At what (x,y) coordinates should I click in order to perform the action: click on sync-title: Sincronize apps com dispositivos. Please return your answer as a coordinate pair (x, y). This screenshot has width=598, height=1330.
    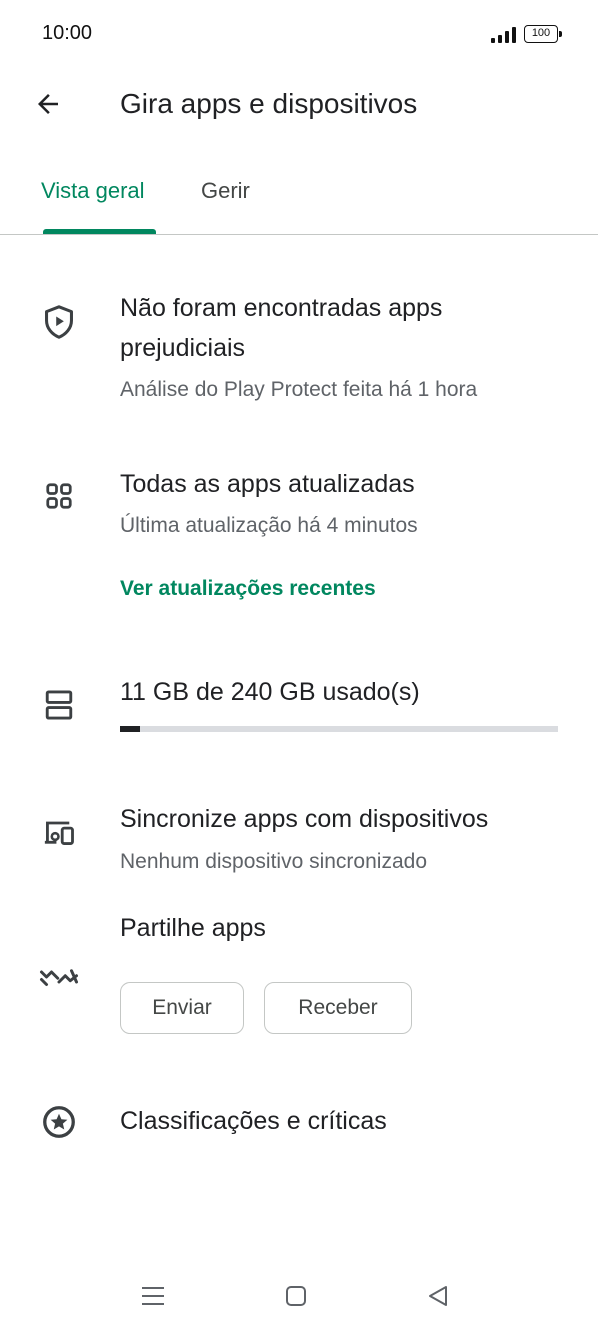
    Looking at the image, I should click on (304, 819).